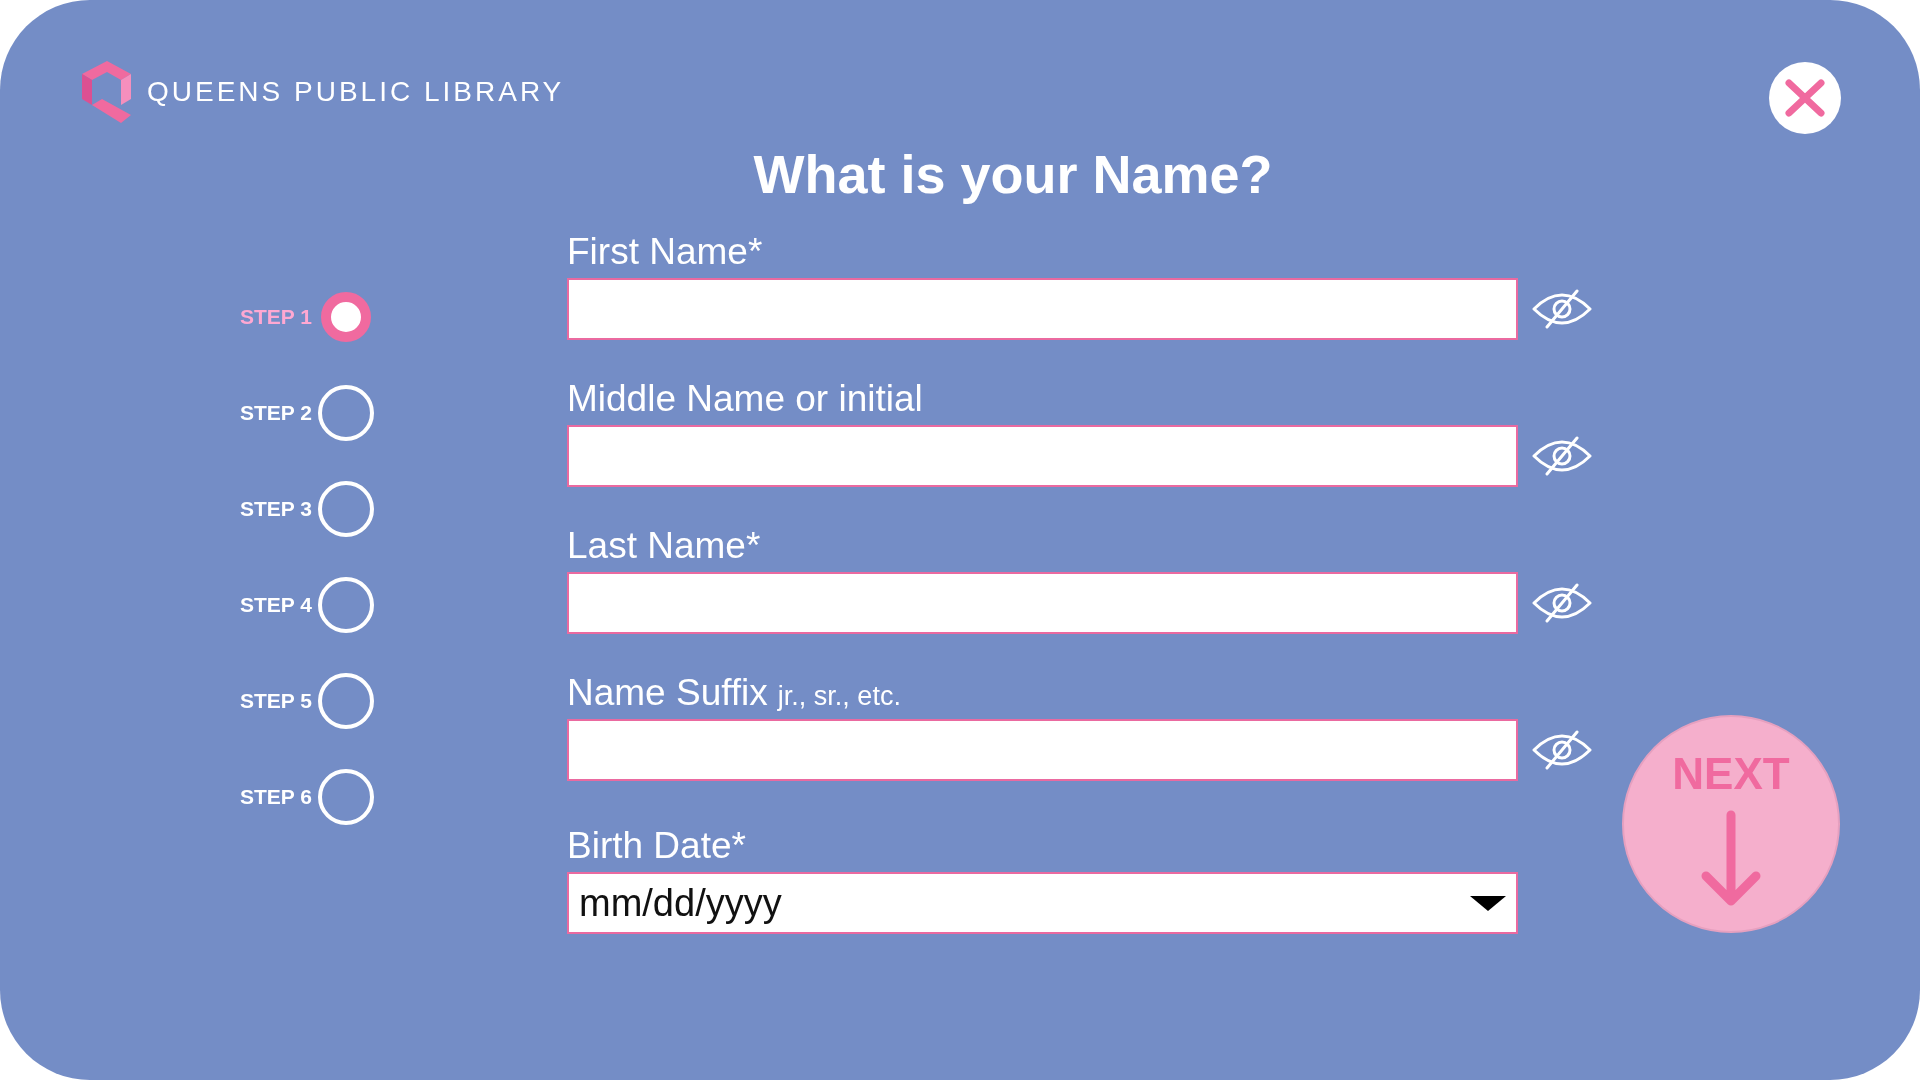 This screenshot has width=1920, height=1080. What do you see at coordinates (356, 92) in the screenshot?
I see `library-name: QUEENS PUBLIC LIBRARY` at bounding box center [356, 92].